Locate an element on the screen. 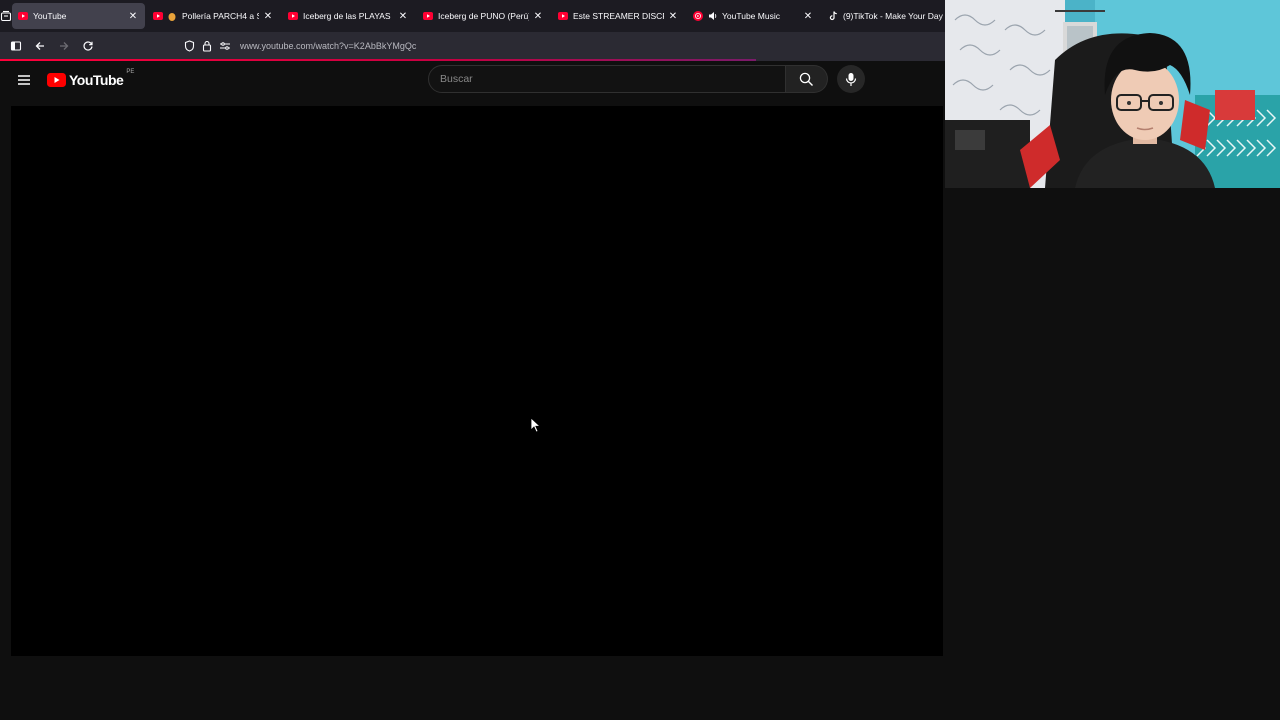  youtube-play-logo-icon is located at coordinates (56, 80).